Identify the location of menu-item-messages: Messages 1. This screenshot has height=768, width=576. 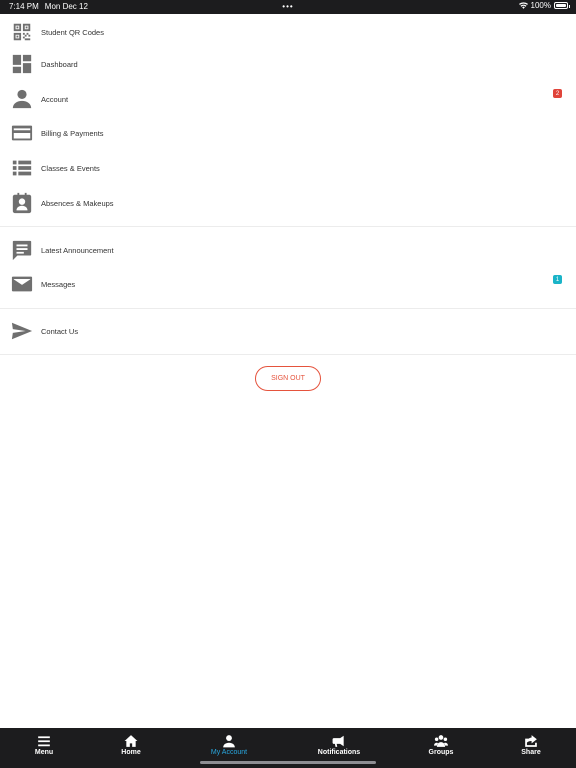
(288, 284).